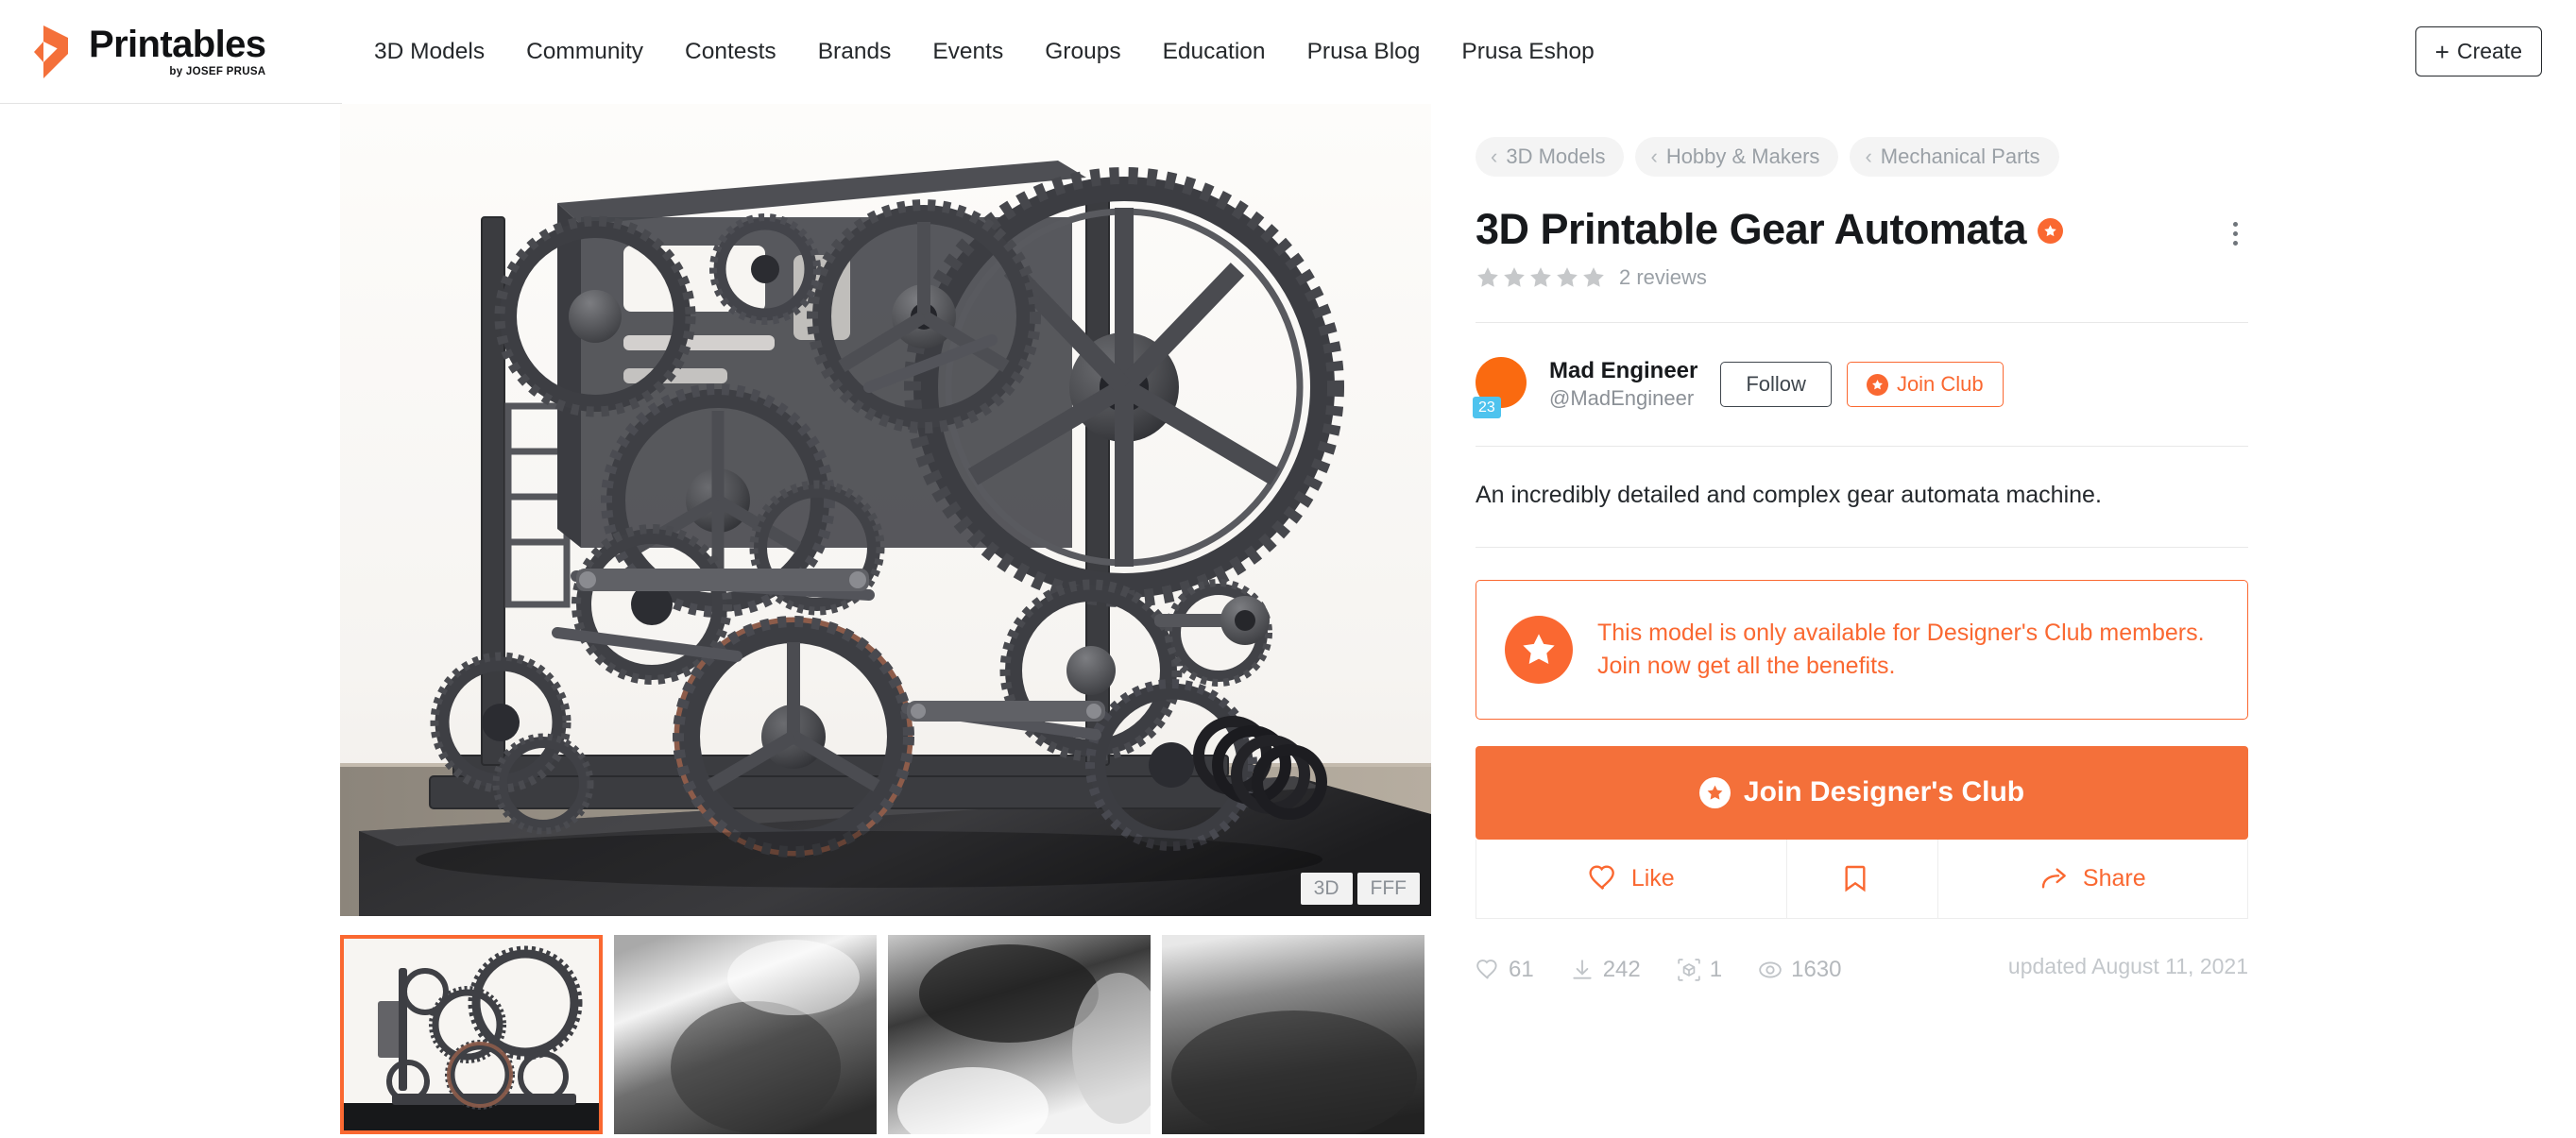  I want to click on rating-stars, so click(1541, 277).